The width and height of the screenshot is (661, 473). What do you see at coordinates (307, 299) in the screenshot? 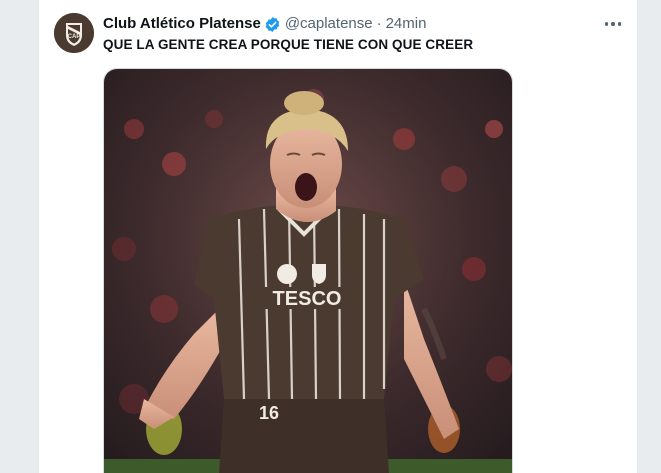
I see `jersey-sponsor: TESCO` at bounding box center [307, 299].